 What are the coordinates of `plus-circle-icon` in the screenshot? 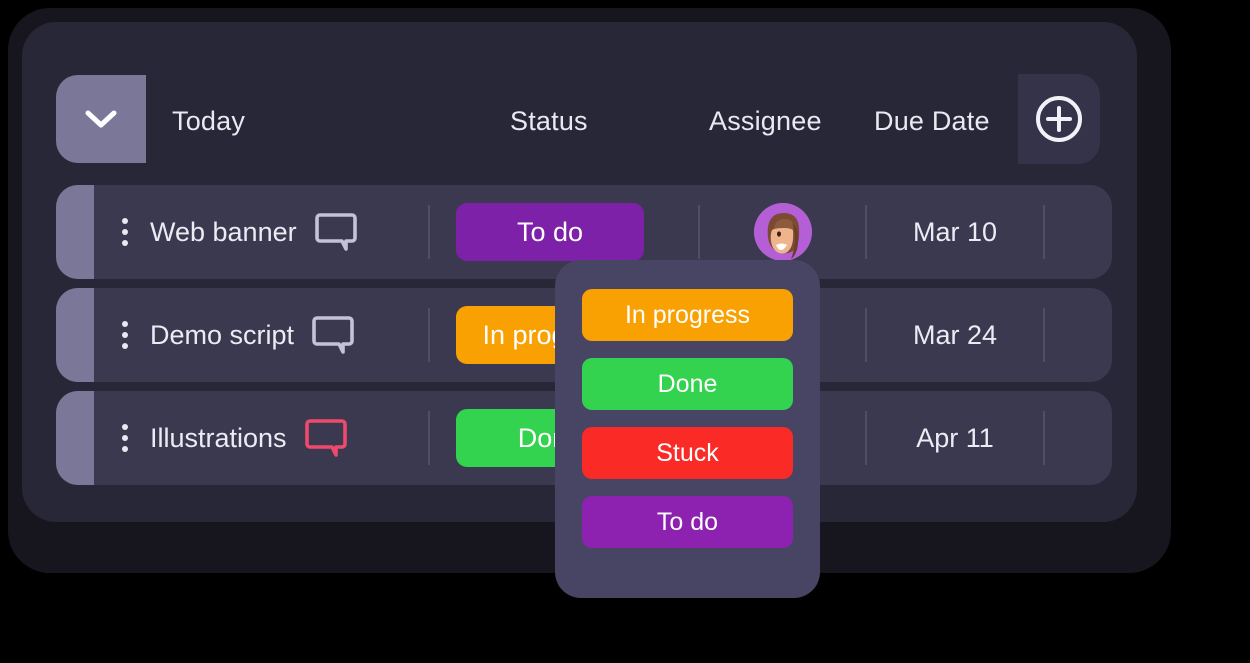 It's located at (1059, 119).